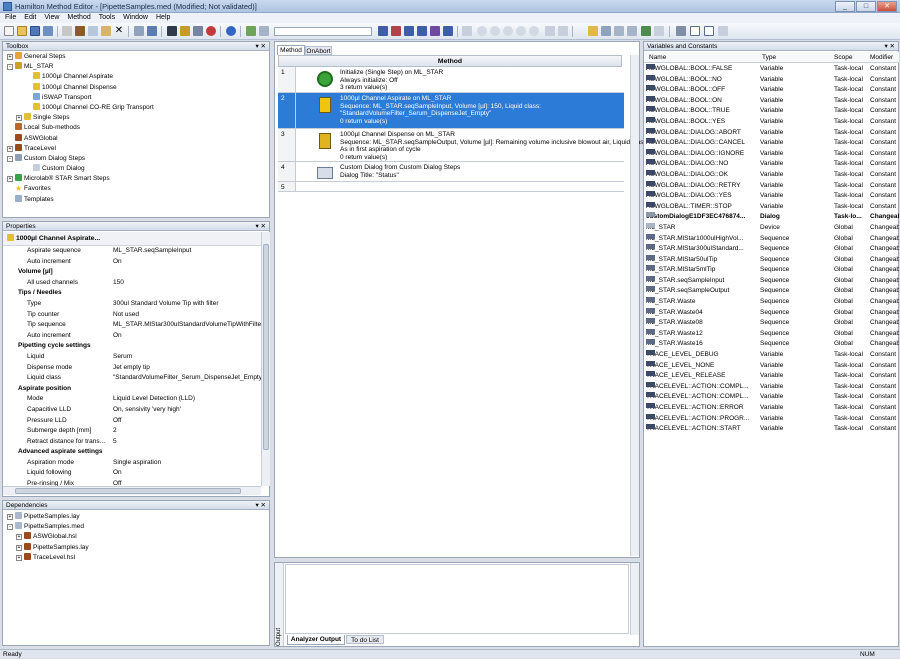  Describe the element at coordinates (316, 640) in the screenshot. I see `tab-analyzer-output: Analyzer Output` at that location.